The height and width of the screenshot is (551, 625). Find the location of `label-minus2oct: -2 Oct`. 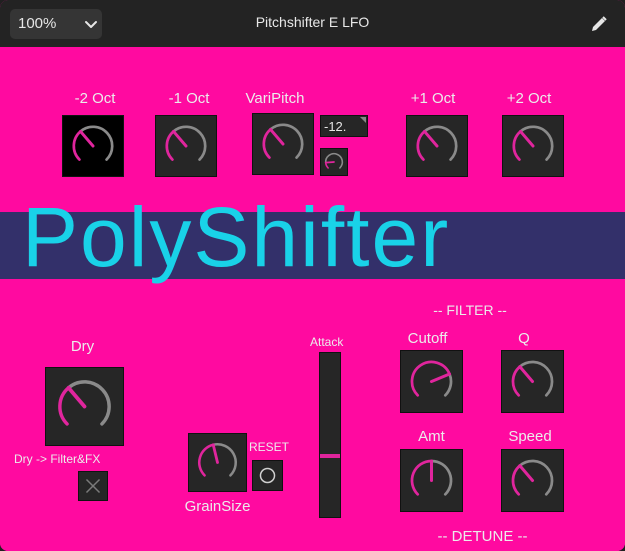

label-minus2oct: -2 Oct is located at coordinates (95, 98).